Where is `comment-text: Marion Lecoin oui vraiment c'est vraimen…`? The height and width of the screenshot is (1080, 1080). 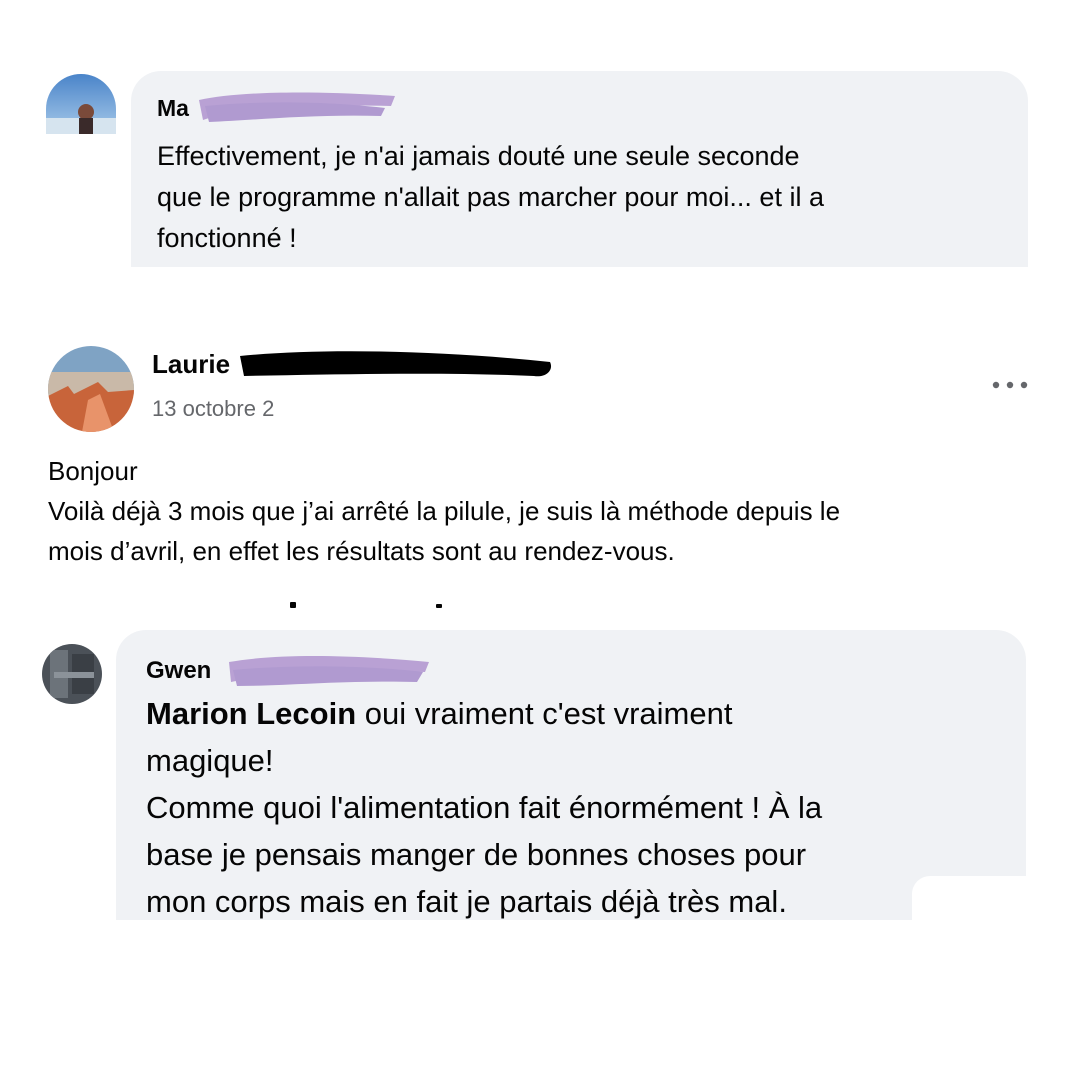 comment-text: Marion Lecoin oui vraiment c'est vraimen… is located at coordinates (484, 807).